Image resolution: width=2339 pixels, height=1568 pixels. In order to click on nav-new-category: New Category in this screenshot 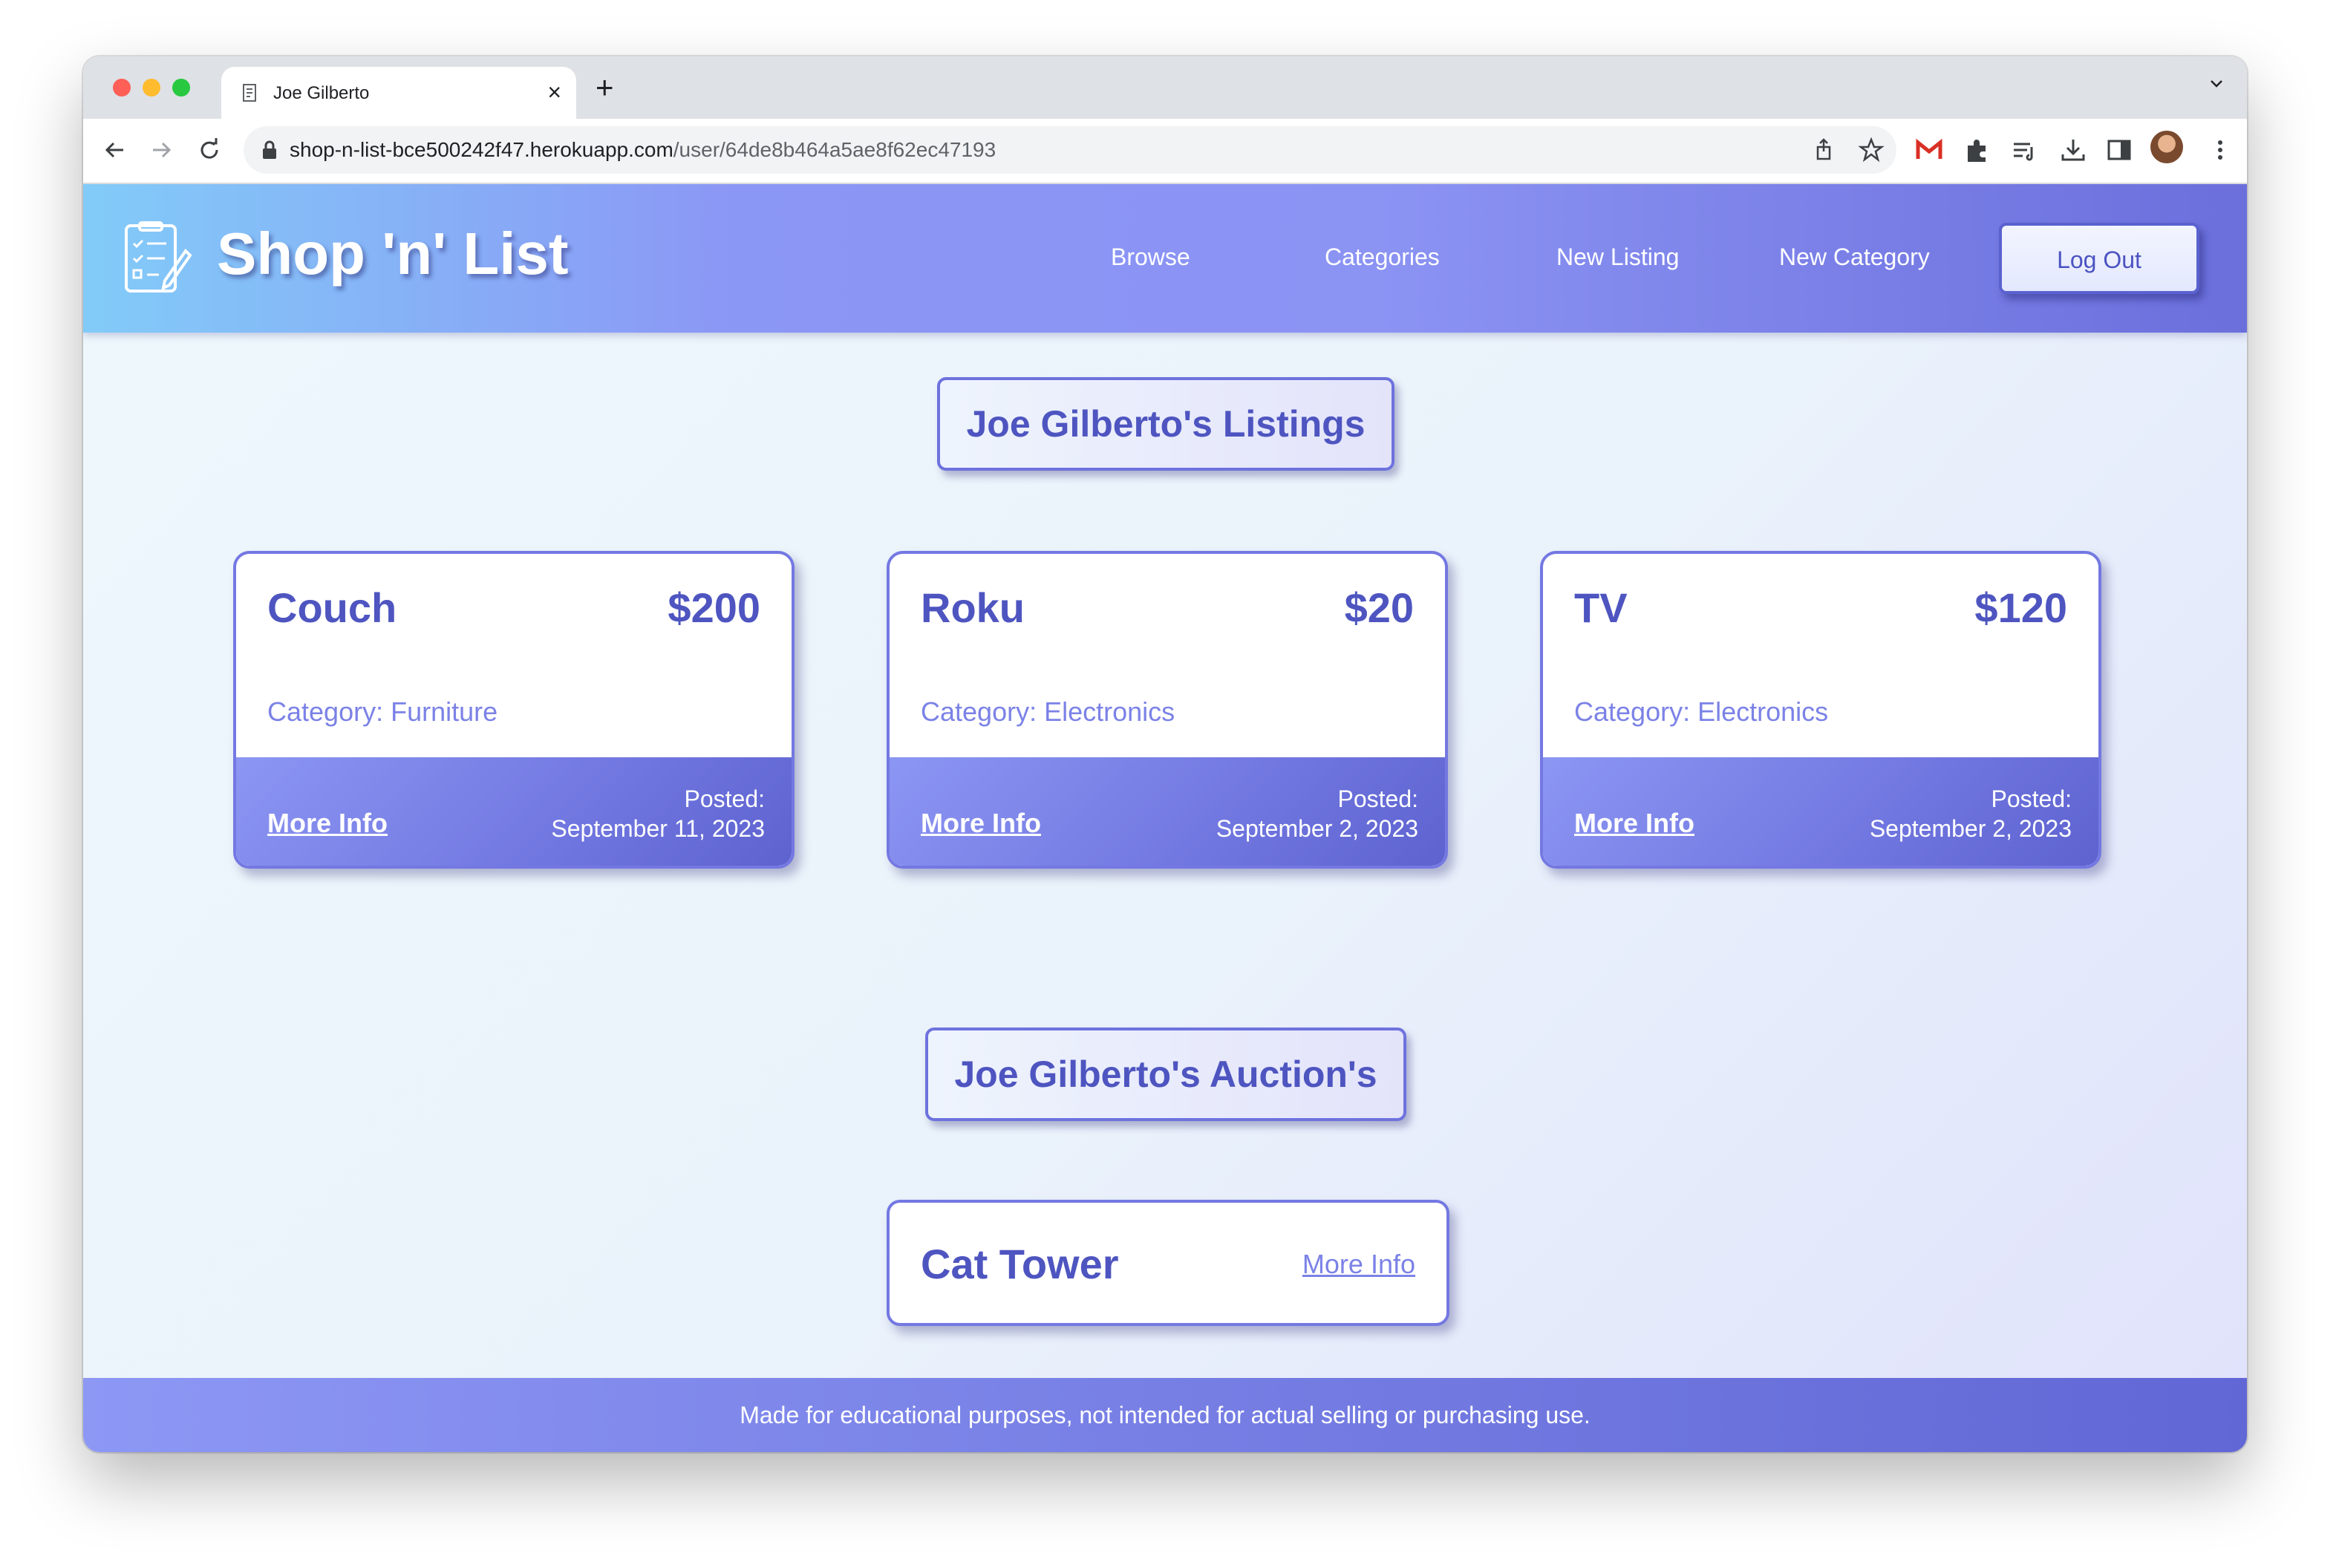, I will do `click(1854, 257)`.